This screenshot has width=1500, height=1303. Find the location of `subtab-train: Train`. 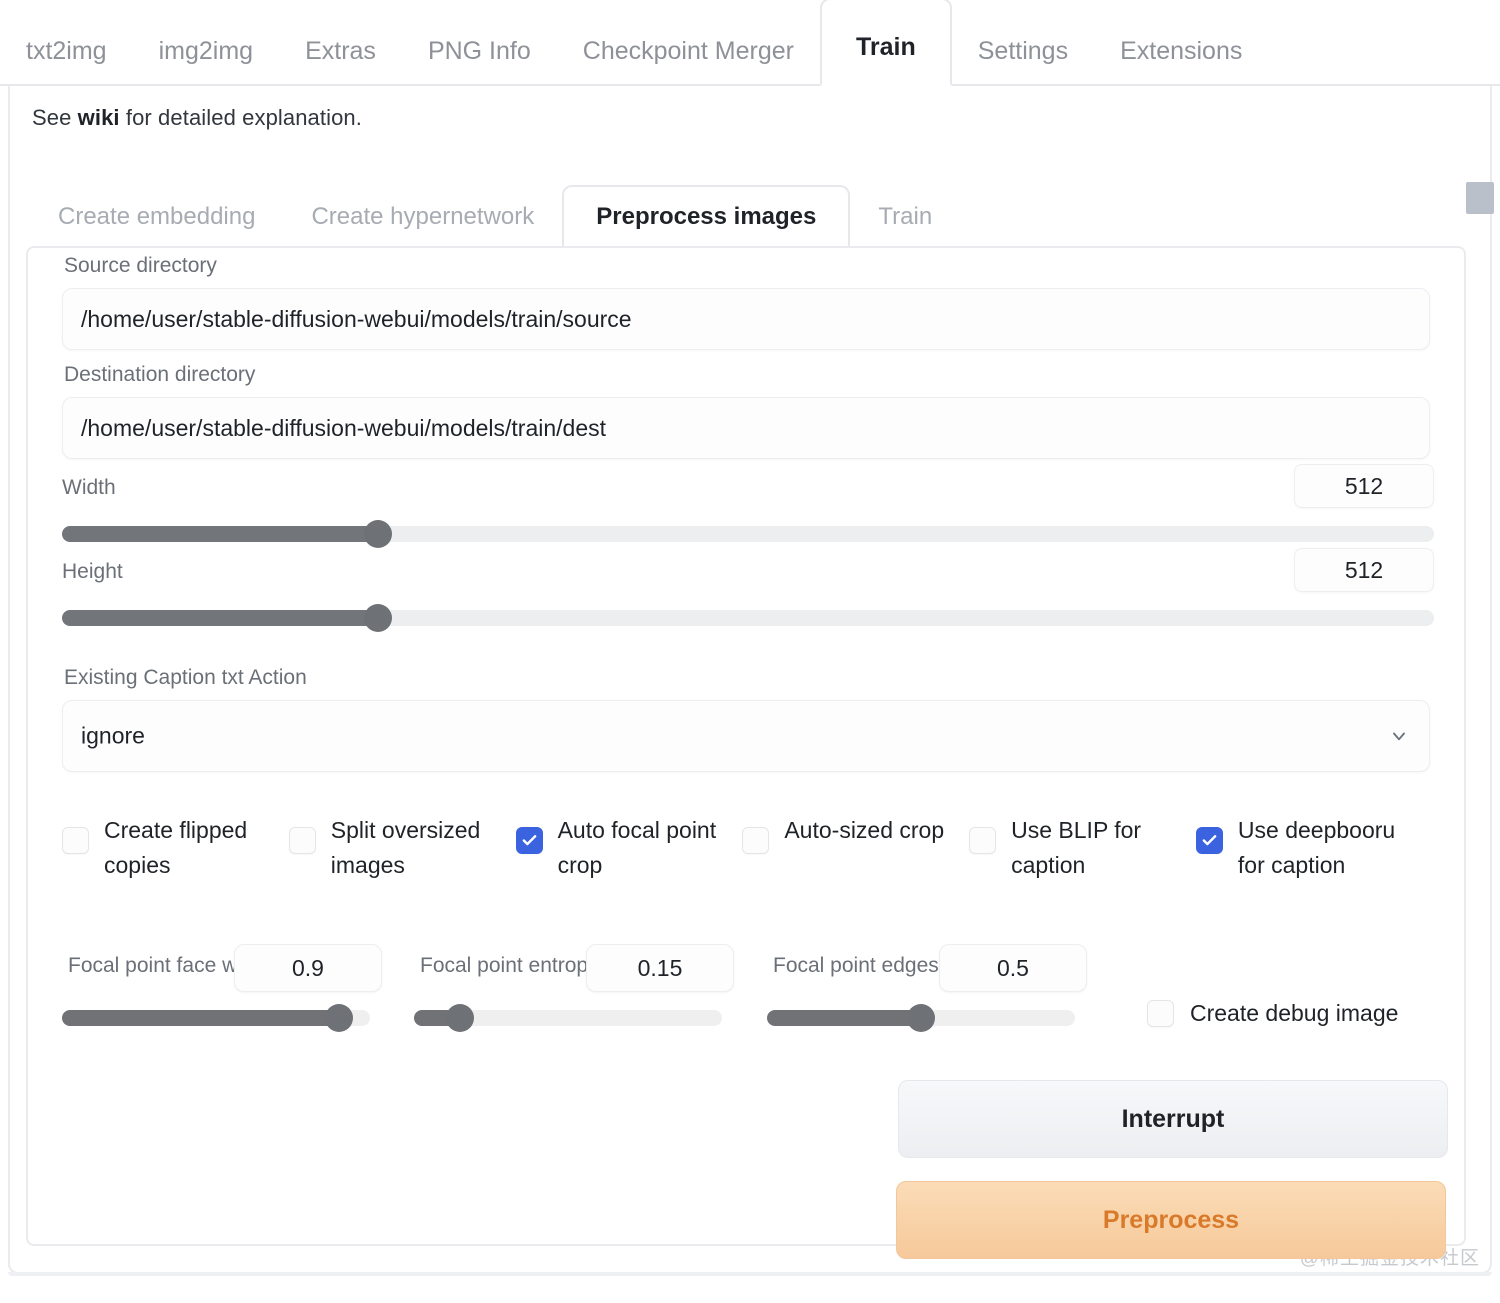

subtab-train: Train is located at coordinates (905, 226).